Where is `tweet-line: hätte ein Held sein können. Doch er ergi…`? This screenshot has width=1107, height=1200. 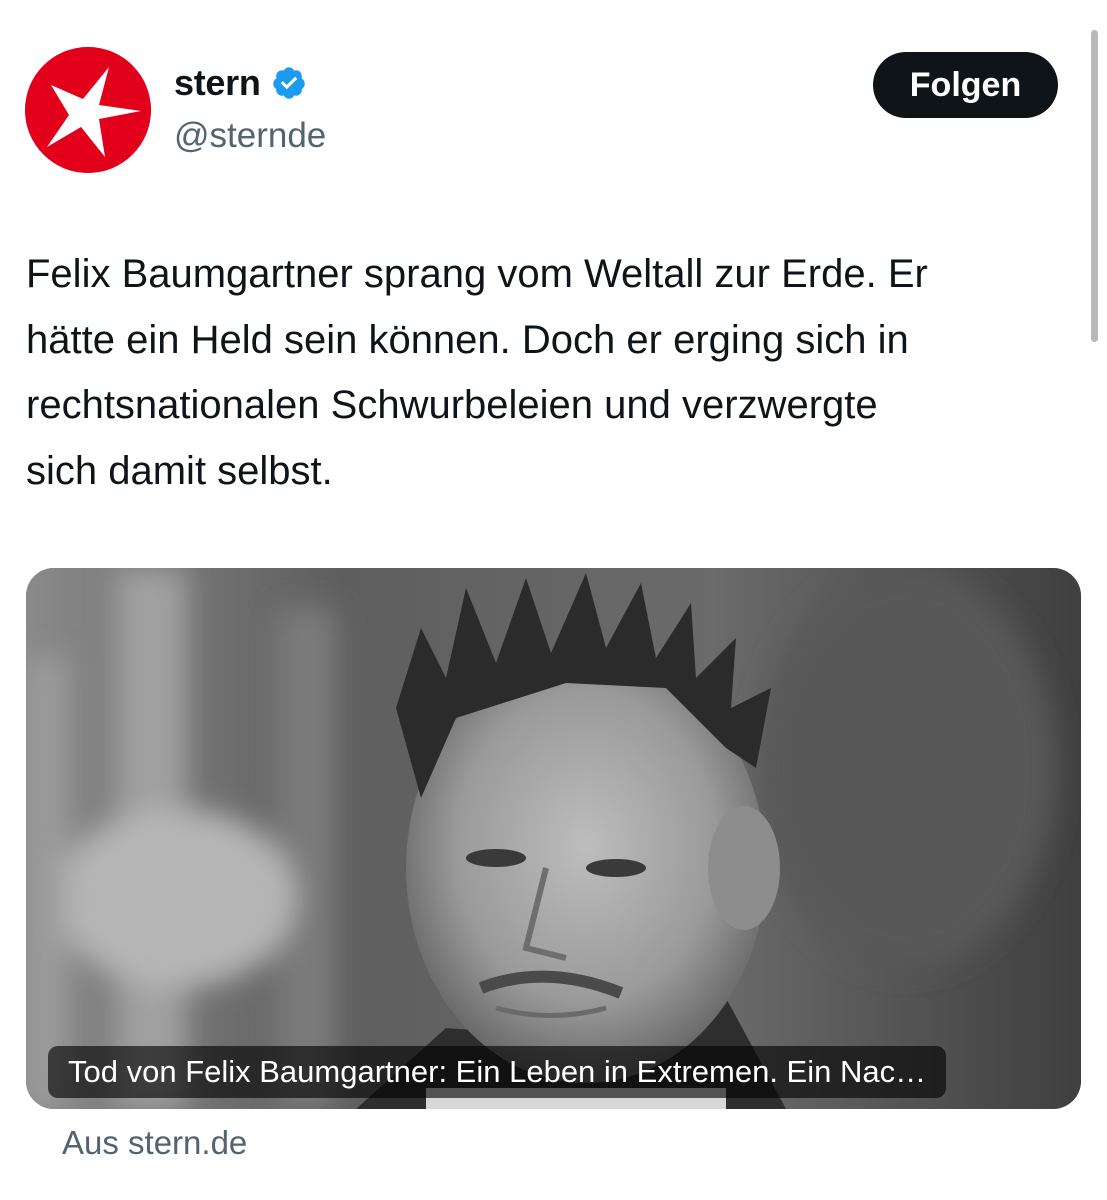 tweet-line: hätte ein Held sein können. Doch er ergi… is located at coordinates (467, 339).